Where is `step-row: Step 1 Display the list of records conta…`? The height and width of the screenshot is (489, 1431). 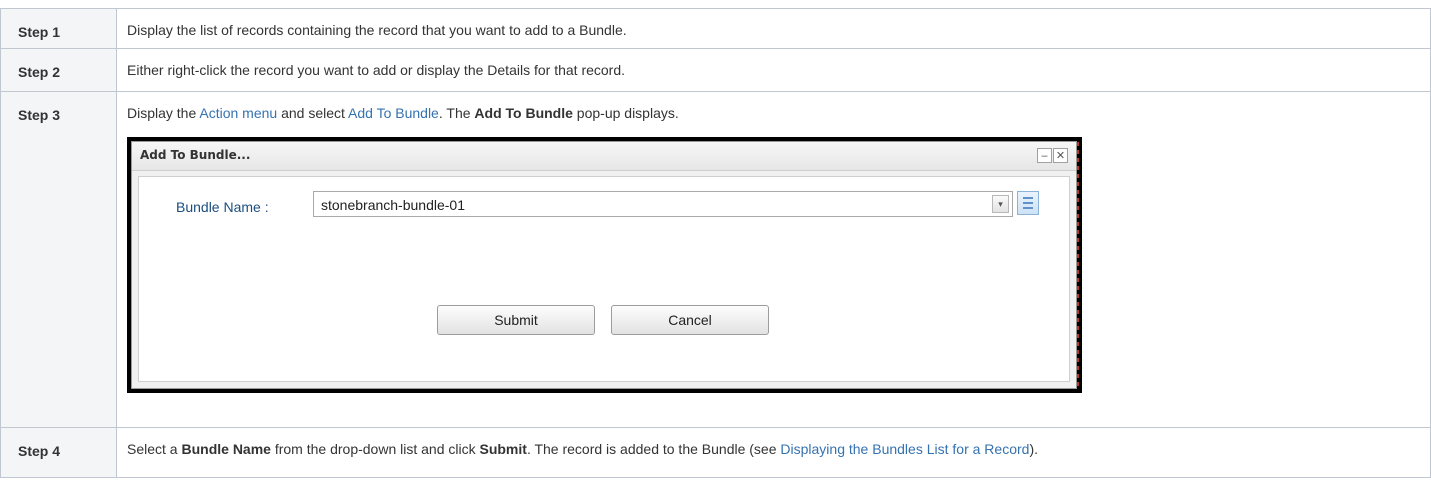 step-row: Step 1 Display the list of records conta… is located at coordinates (715, 28).